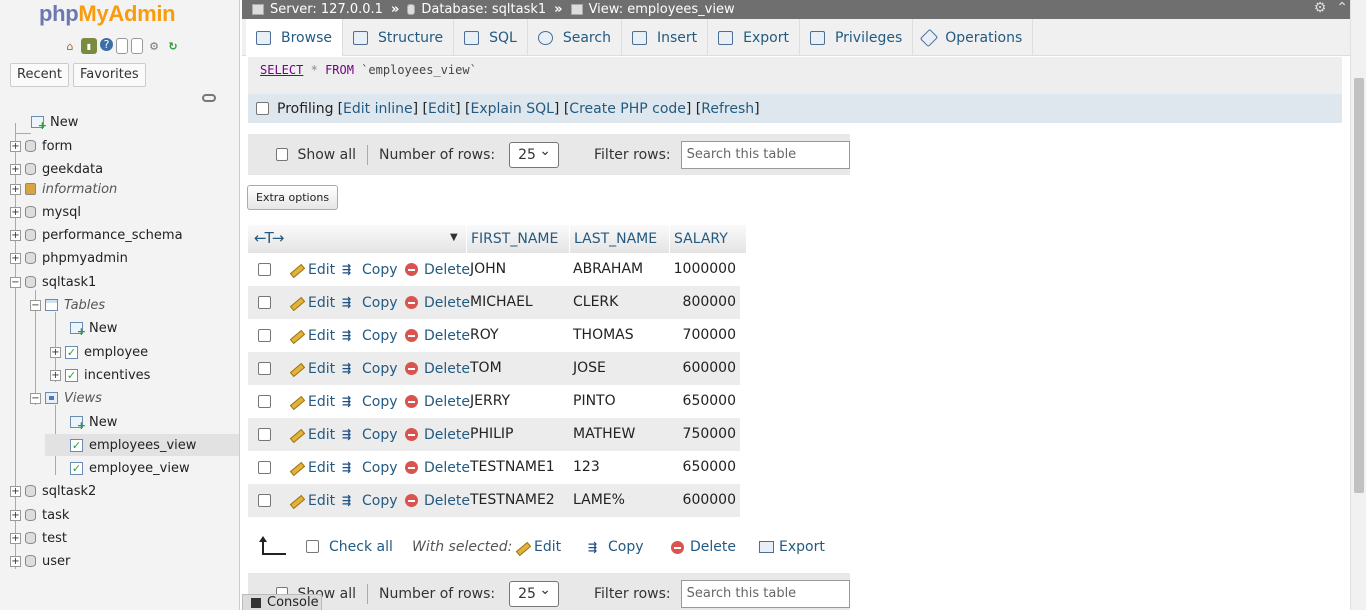 The width and height of the screenshot is (1366, 610). I want to click on cell-last-name: ABRAHAM, so click(608, 269).